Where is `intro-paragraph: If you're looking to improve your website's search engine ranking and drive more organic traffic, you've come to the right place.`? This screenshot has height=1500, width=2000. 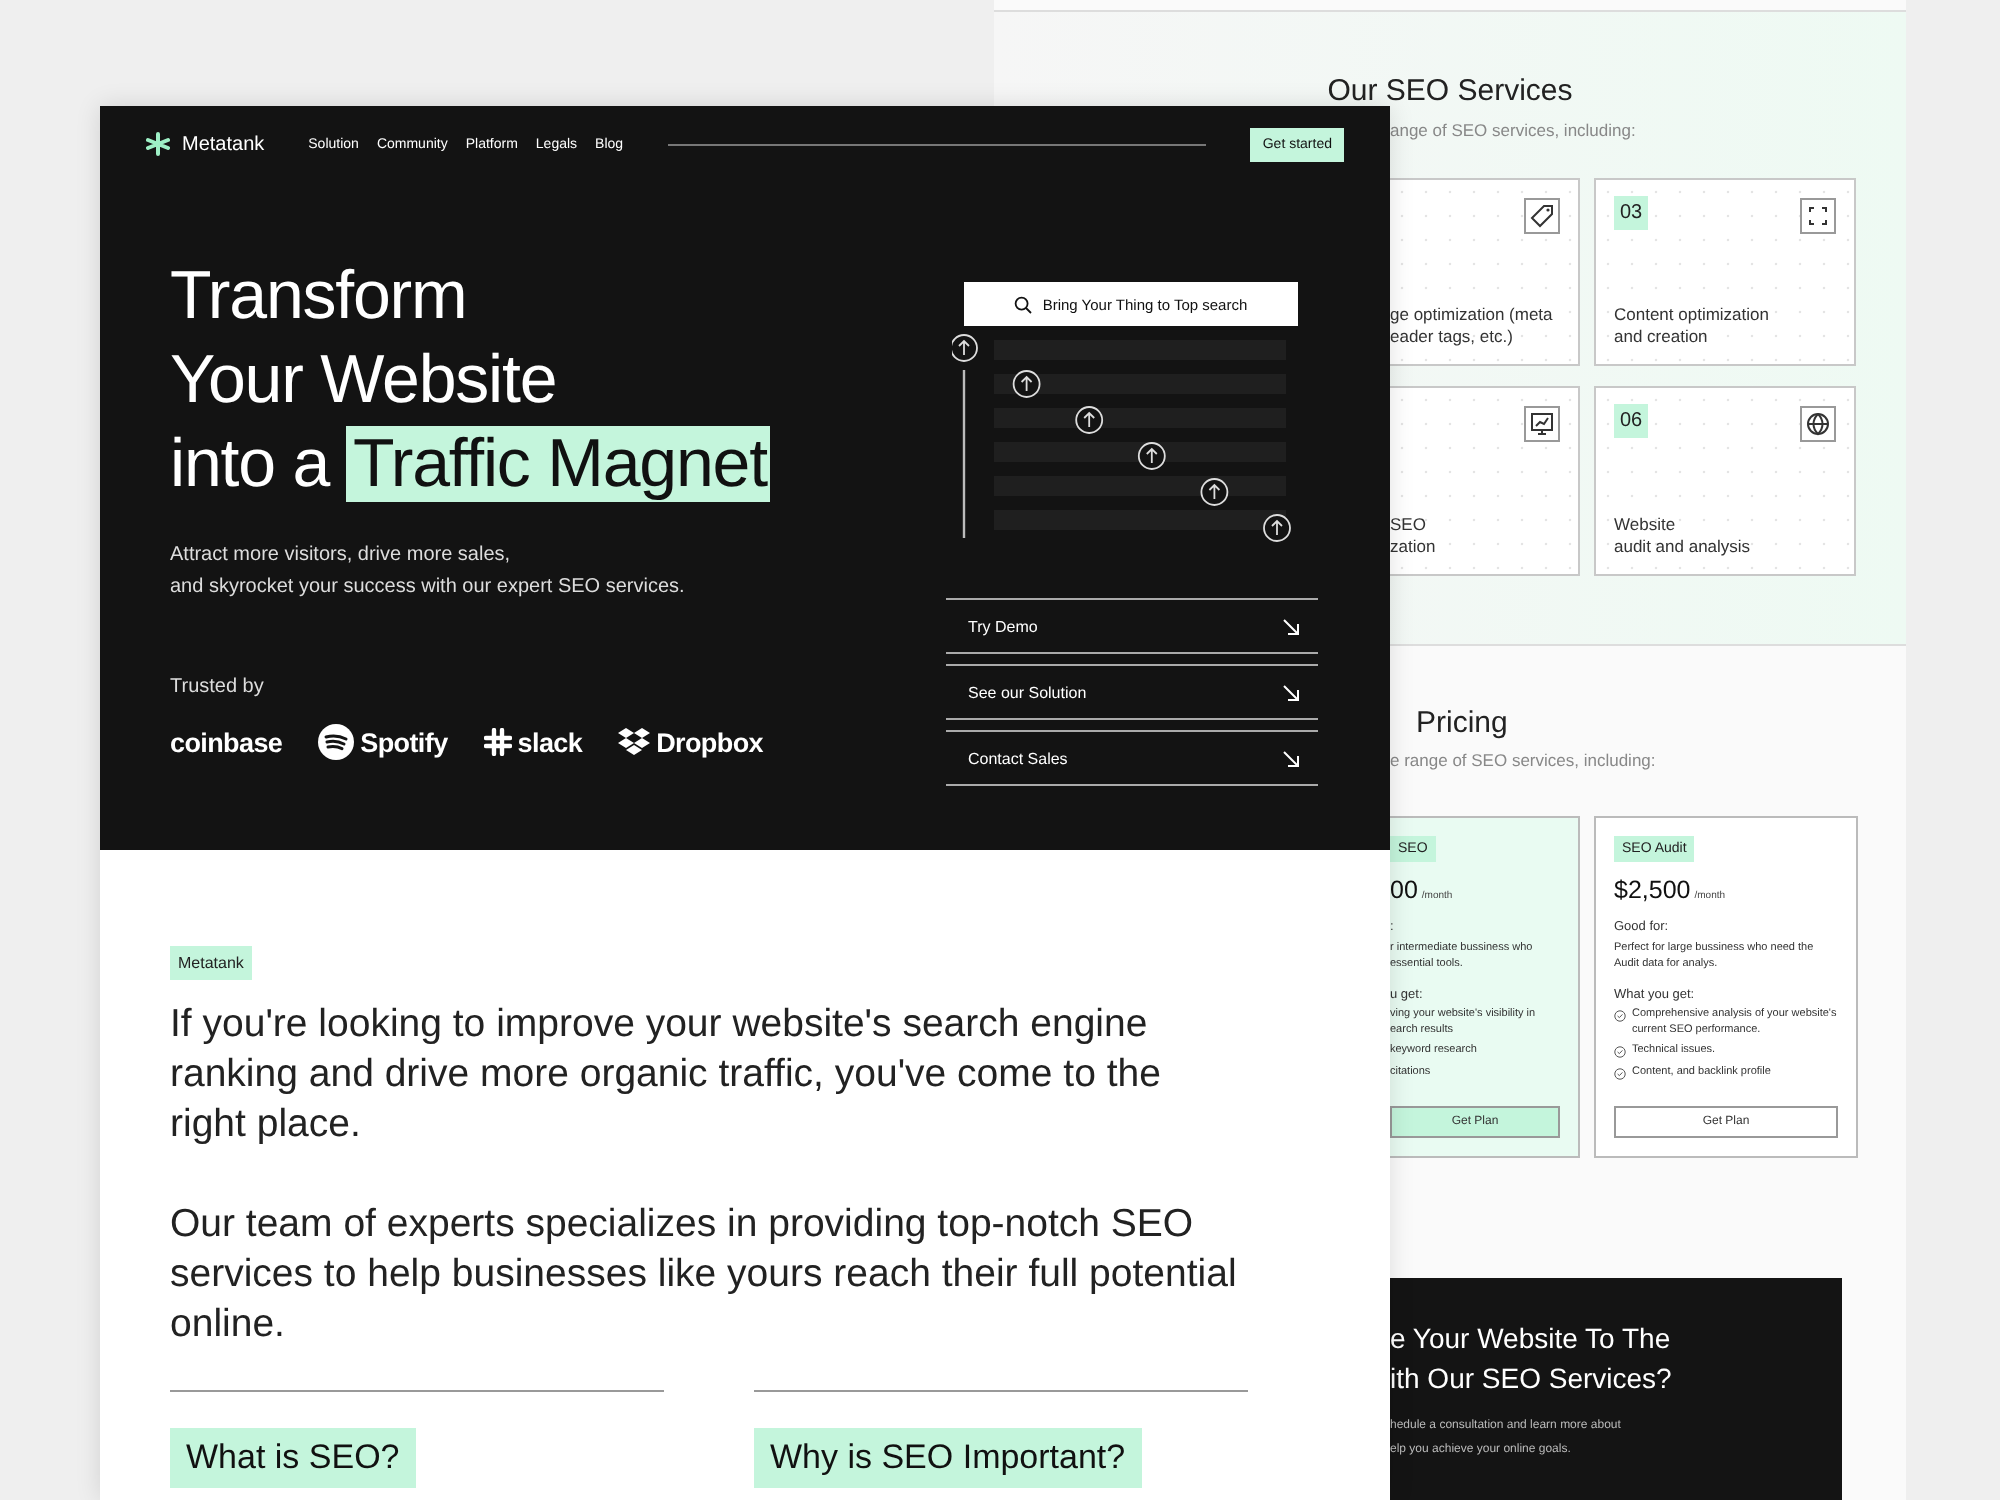
intro-paragraph: If you're looking to improve your website's search engine ranking and drive more organic traffic, you've come to the right place. is located at coordinates (666, 1075).